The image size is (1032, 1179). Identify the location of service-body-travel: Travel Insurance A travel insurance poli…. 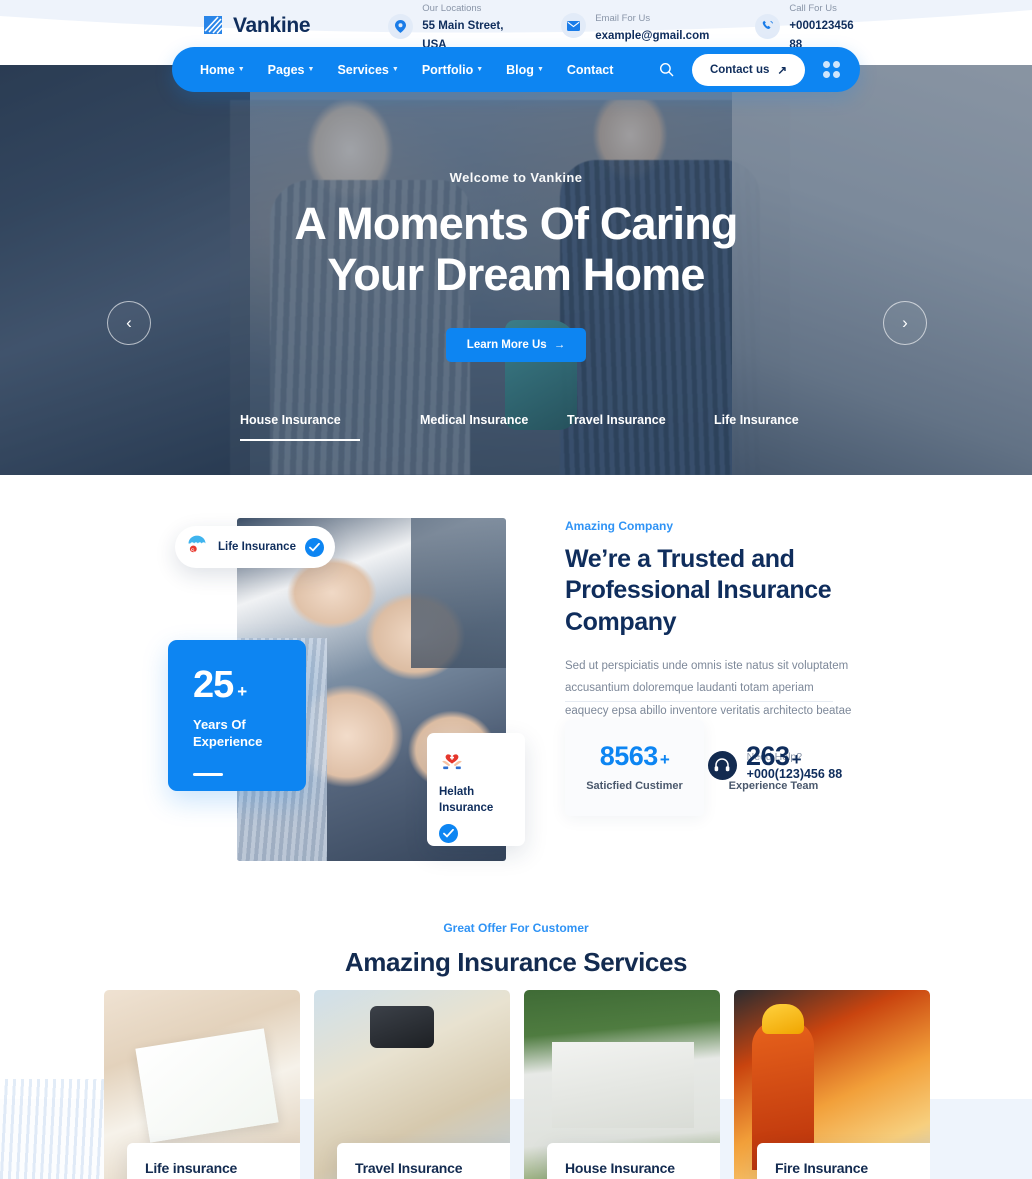
(423, 1161).